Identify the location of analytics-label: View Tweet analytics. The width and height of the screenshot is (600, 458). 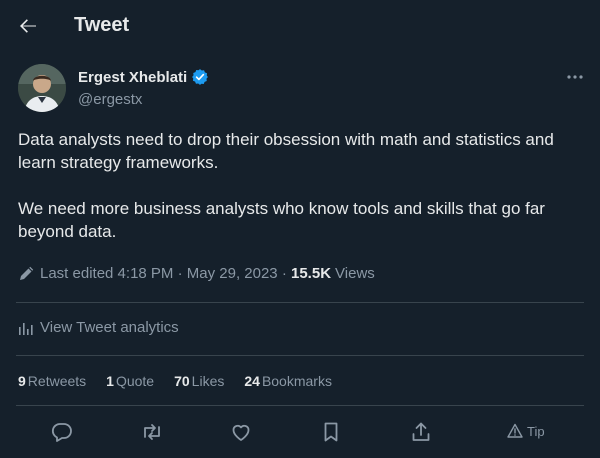
(109, 327).